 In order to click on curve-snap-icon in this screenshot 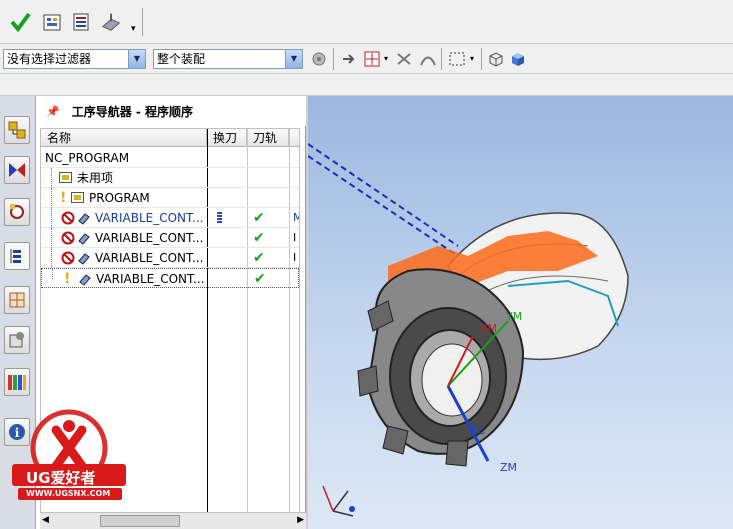, I will do `click(428, 60)`.